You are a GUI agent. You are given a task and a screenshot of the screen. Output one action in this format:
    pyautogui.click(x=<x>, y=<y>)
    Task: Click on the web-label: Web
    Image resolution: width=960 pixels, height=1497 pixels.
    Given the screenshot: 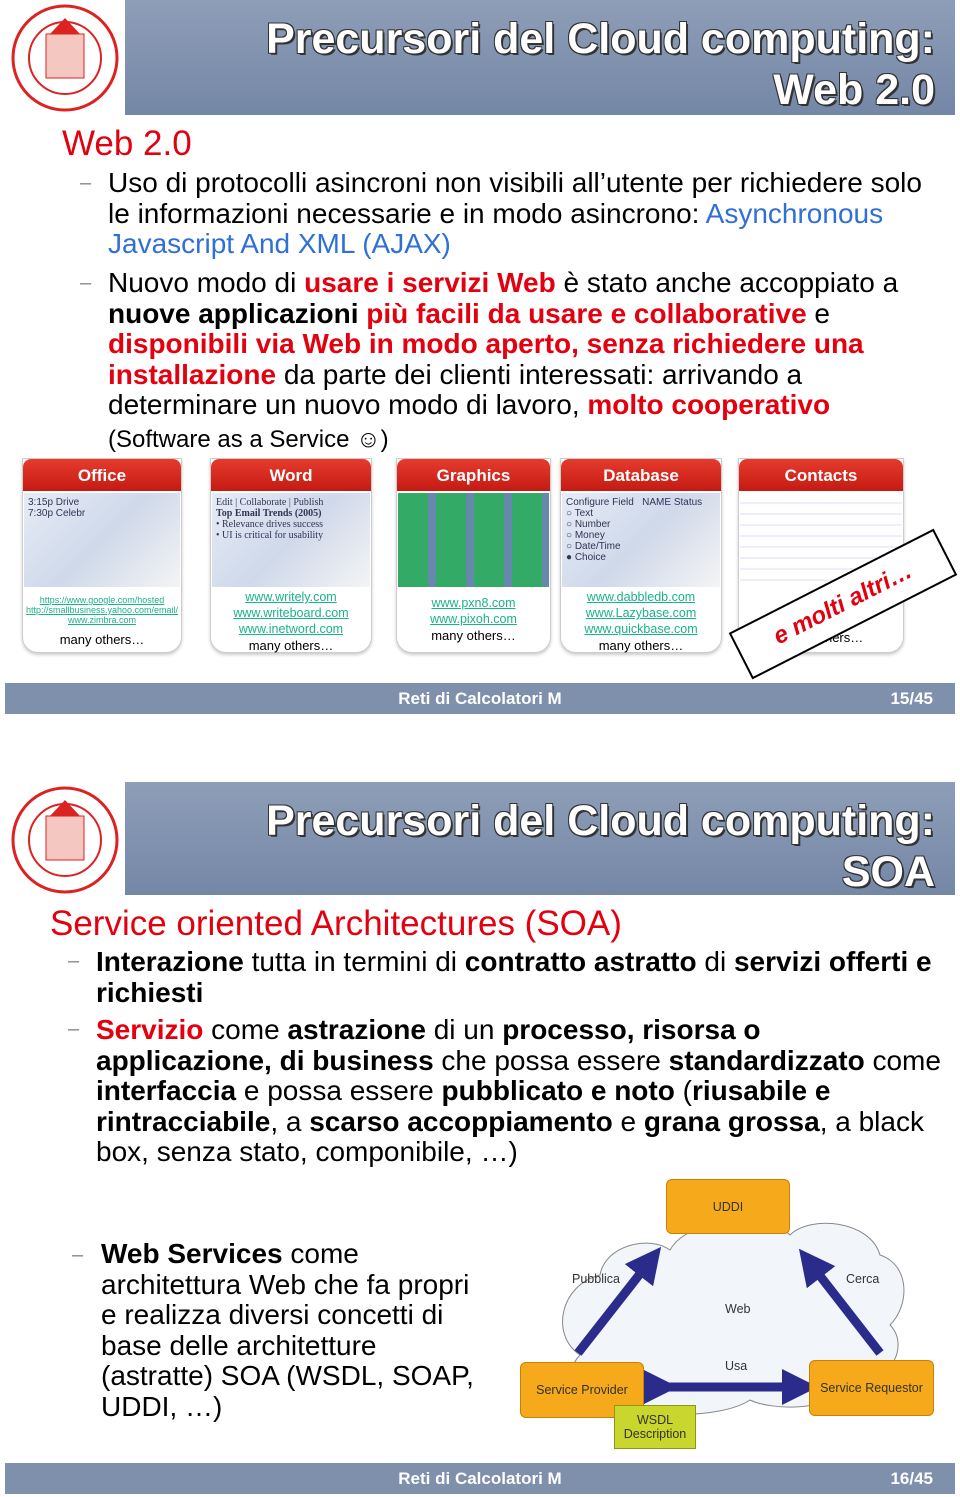 What is the action you would take?
    pyautogui.click(x=738, y=1309)
    